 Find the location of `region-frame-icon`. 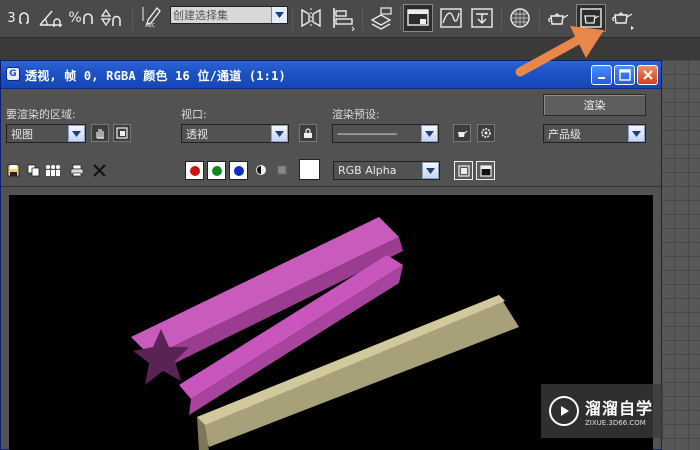

region-frame-icon is located at coordinates (122, 133).